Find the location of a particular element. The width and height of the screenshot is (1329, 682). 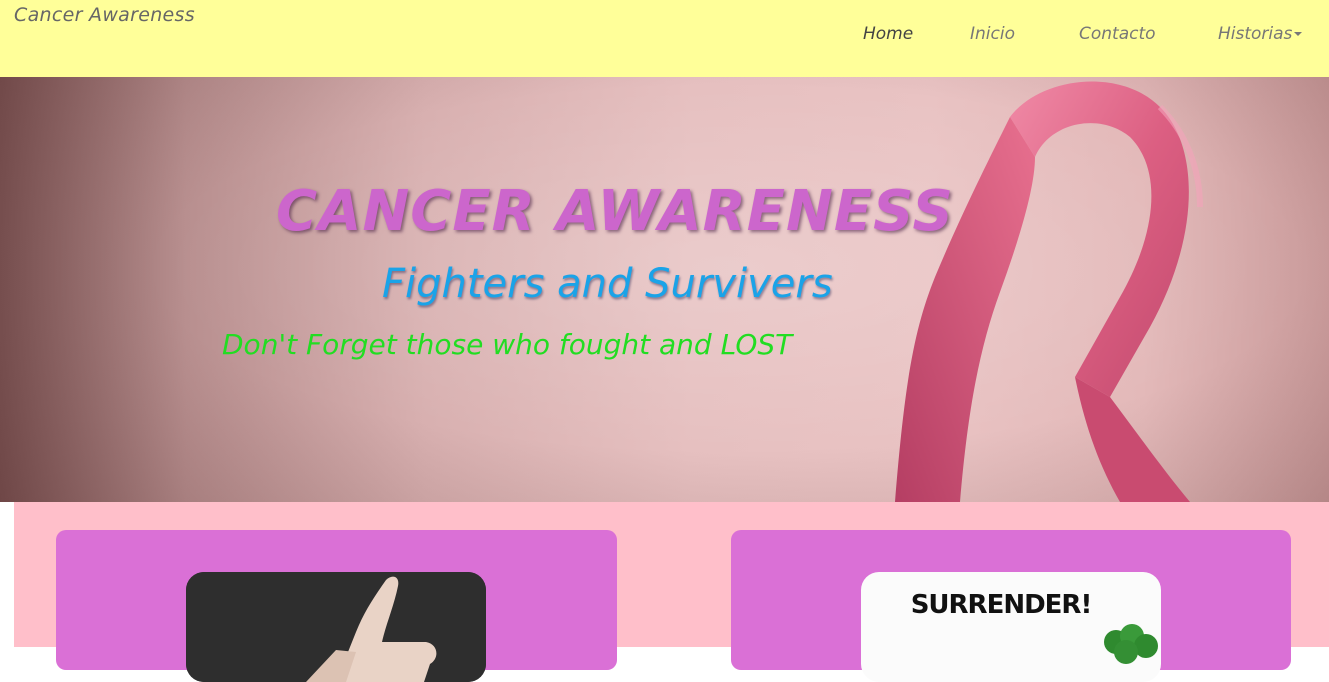

chevron-down-icon is located at coordinates (1298, 34).